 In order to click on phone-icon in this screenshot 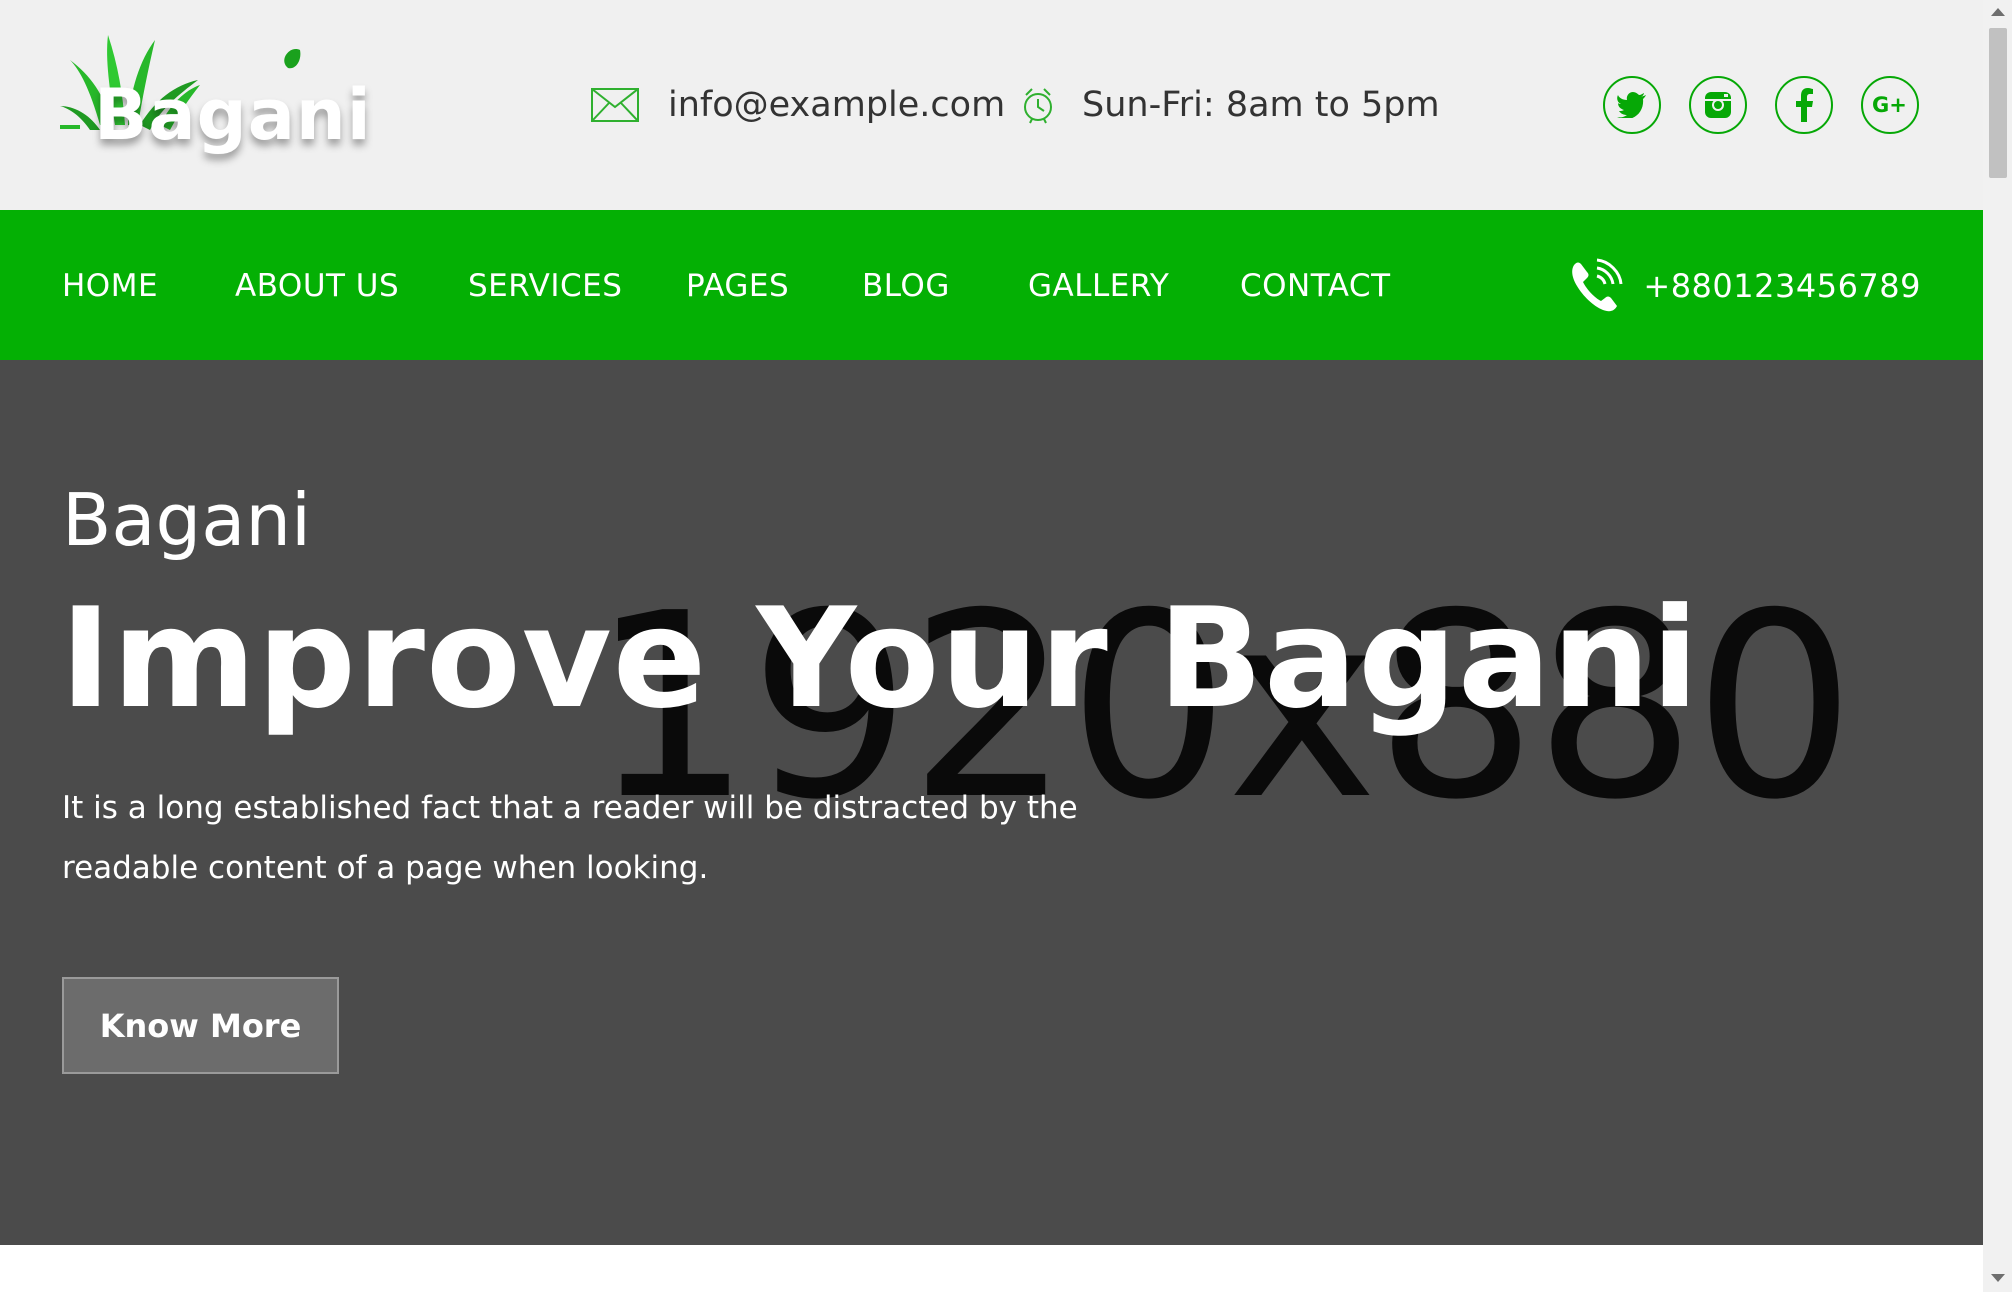, I will do `click(1597, 285)`.